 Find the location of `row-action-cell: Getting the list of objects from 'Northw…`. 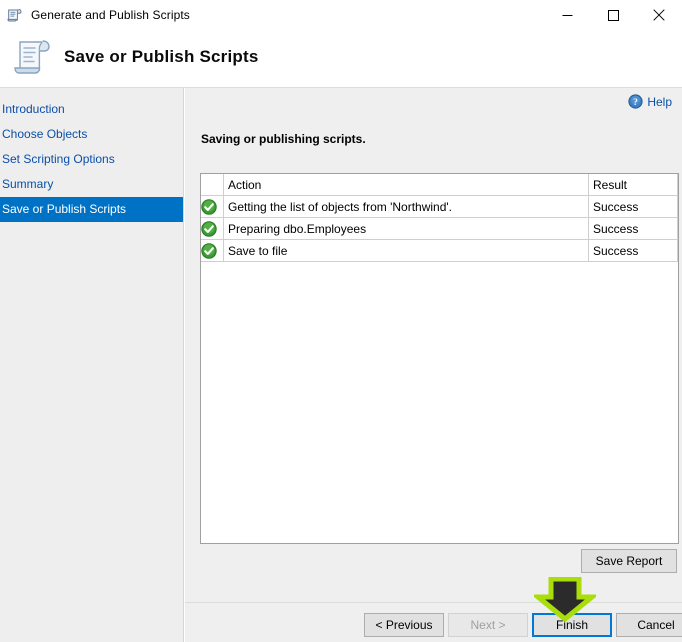

row-action-cell: Getting the list of objects from 'Northw… is located at coordinates (406, 206).